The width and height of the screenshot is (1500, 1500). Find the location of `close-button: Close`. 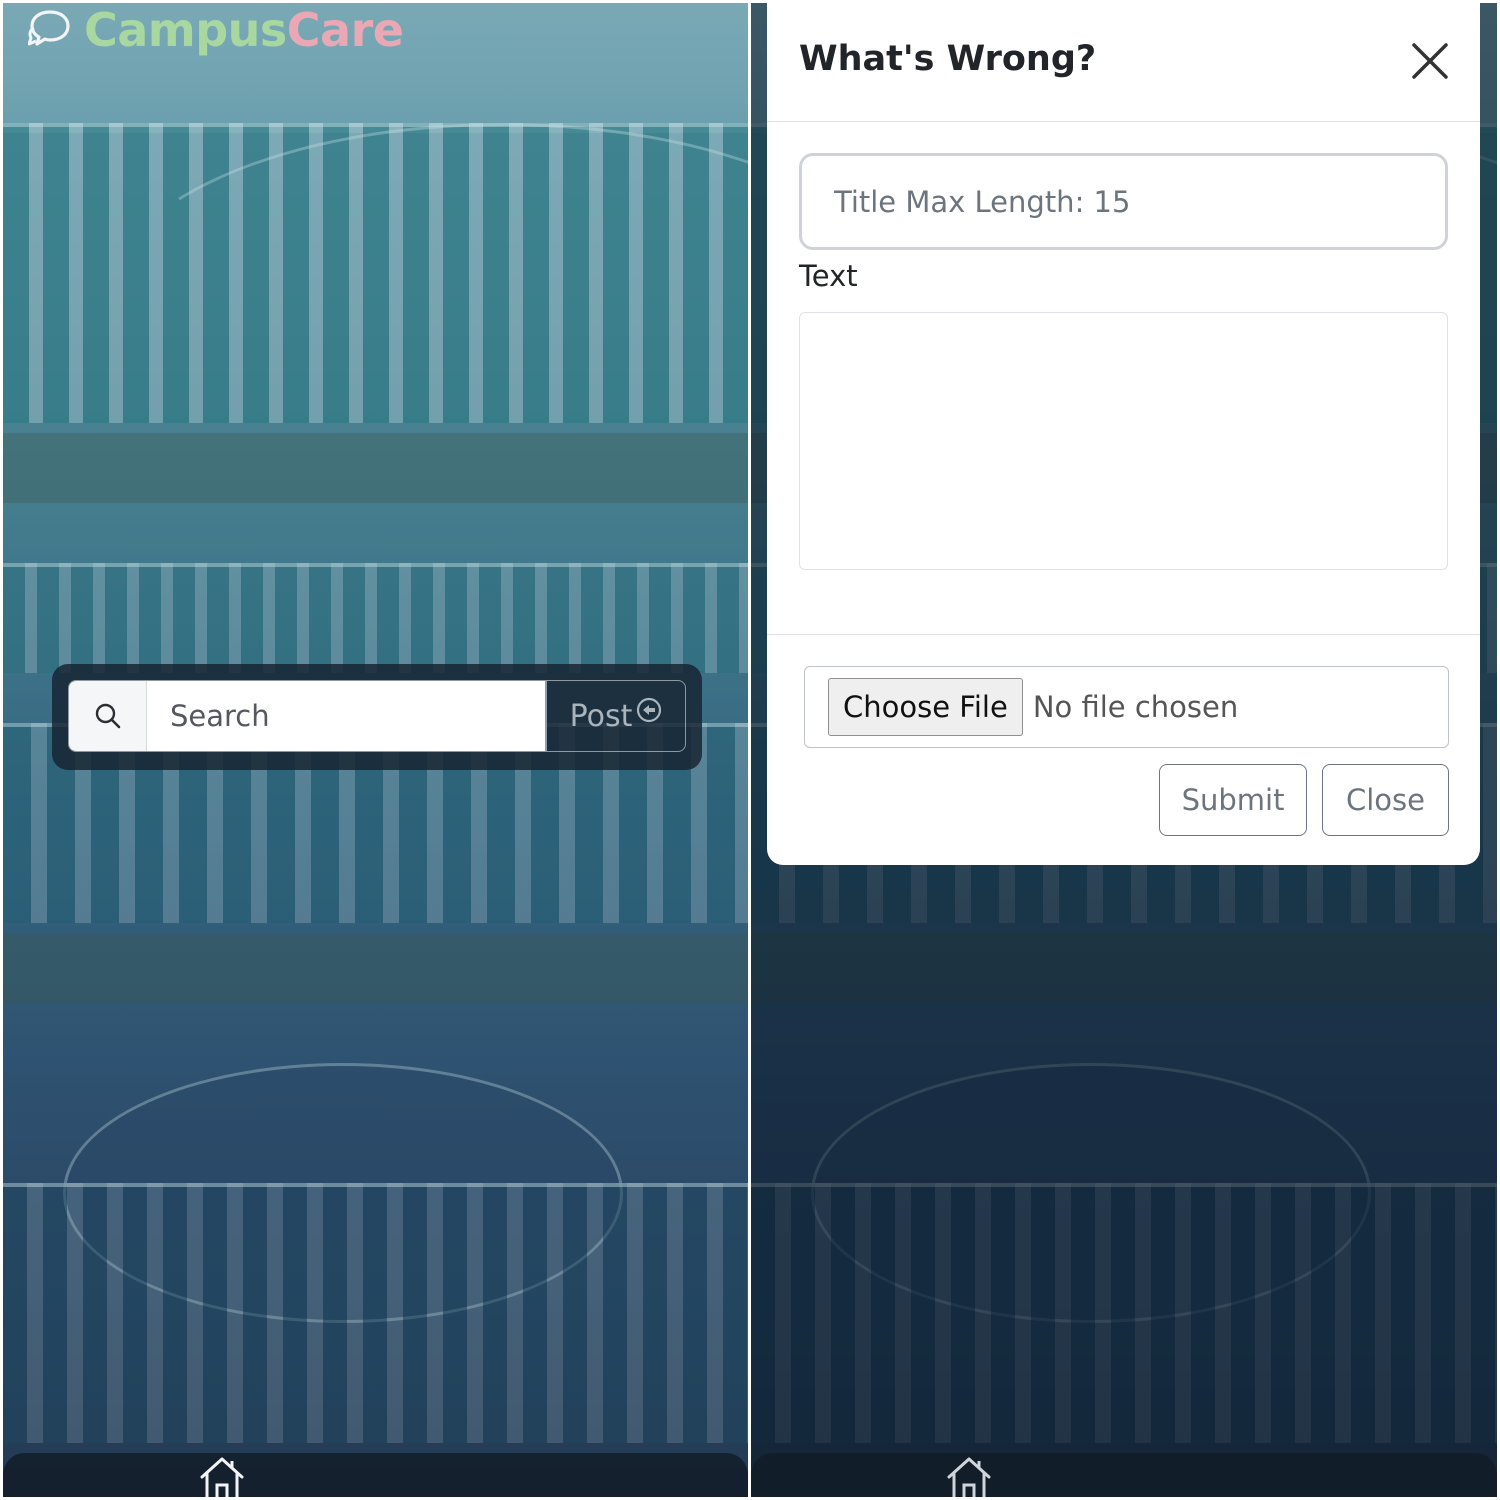

close-button: Close is located at coordinates (1385, 800).